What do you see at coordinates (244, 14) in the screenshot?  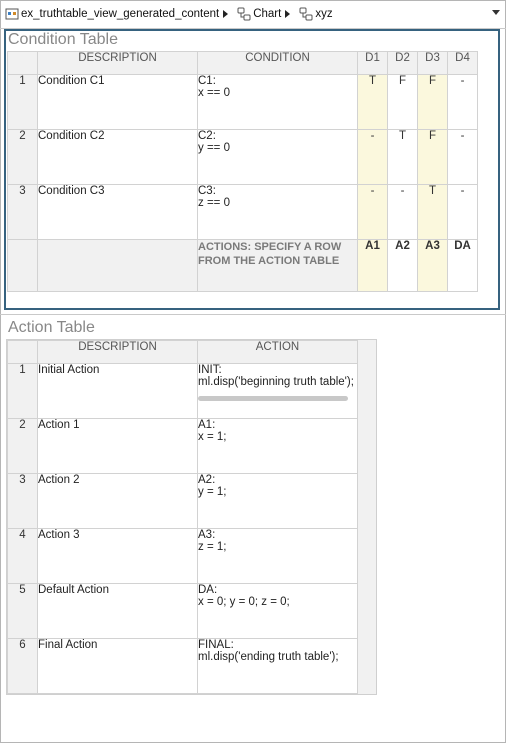 I see `chart-icon` at bounding box center [244, 14].